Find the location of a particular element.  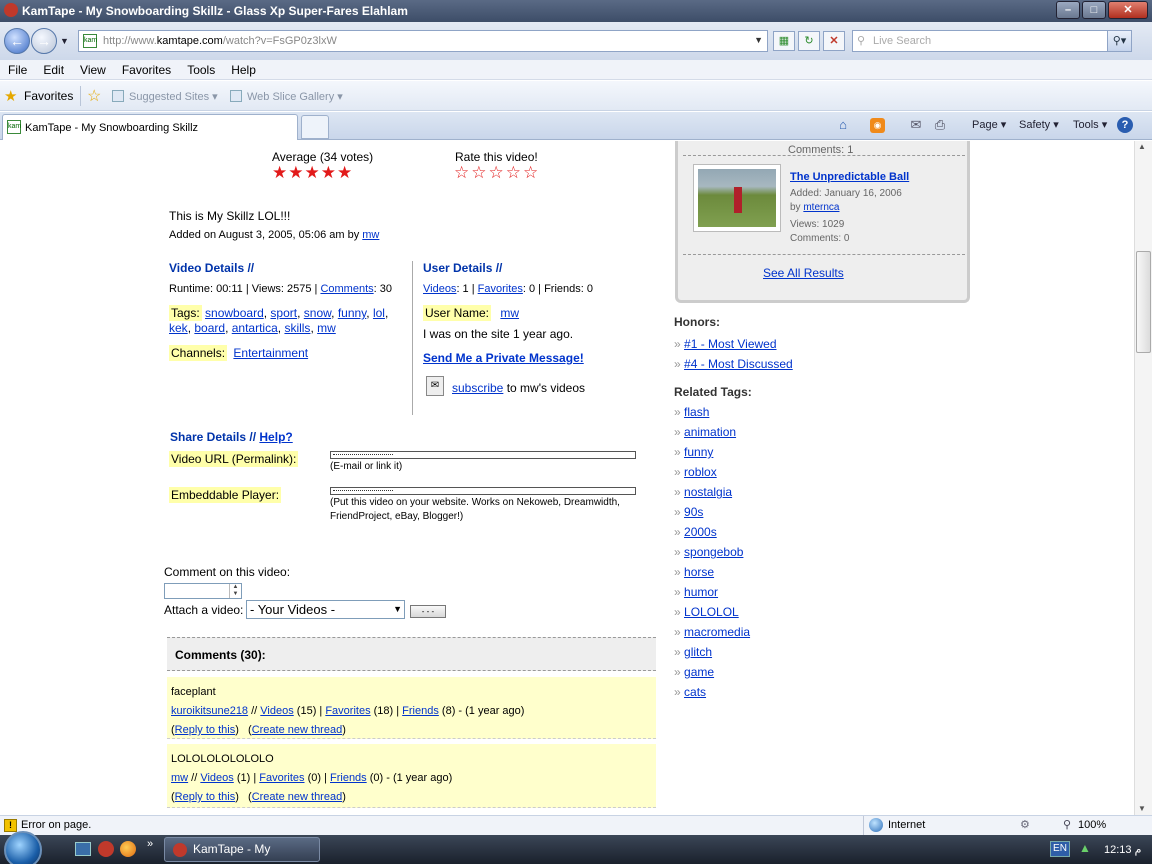

honor-link: #1 - Most Viewed is located at coordinates (730, 344).